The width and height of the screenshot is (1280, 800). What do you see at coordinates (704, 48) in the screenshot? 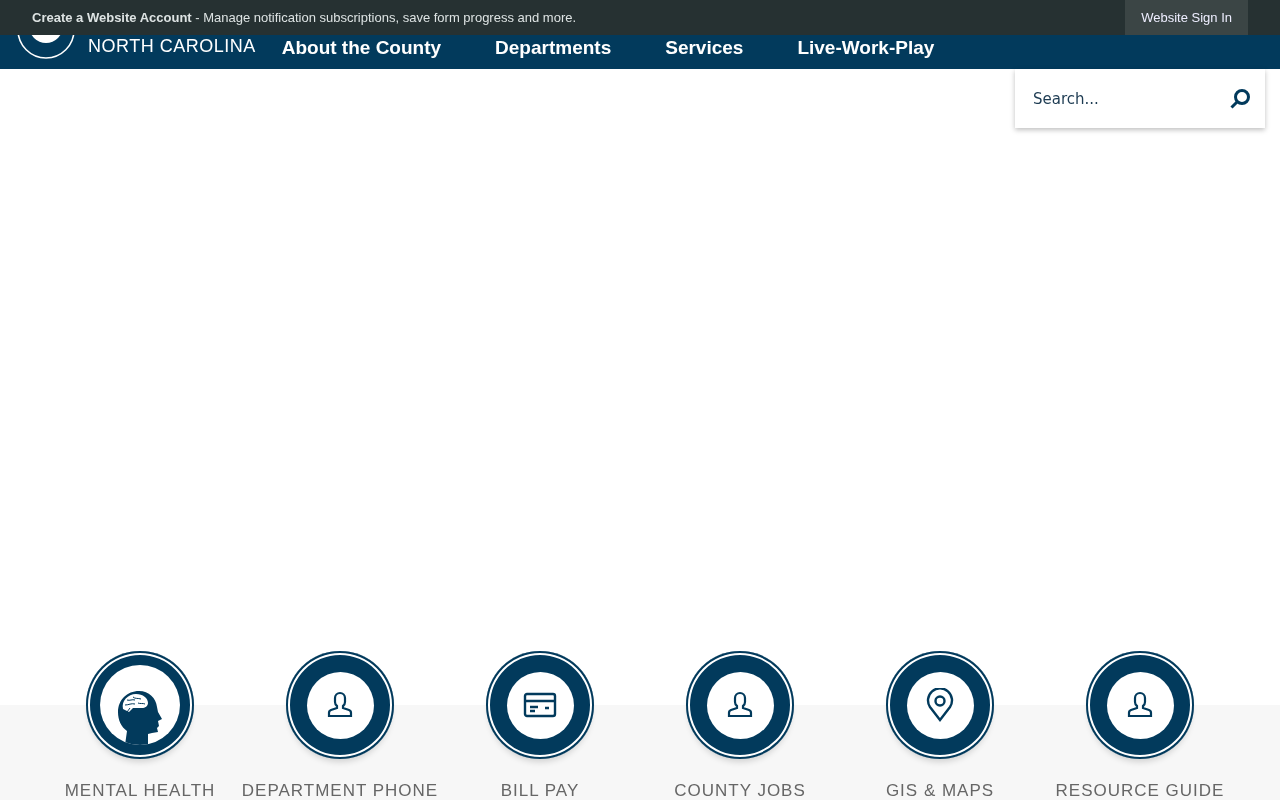
I see `nav-link: Services` at bounding box center [704, 48].